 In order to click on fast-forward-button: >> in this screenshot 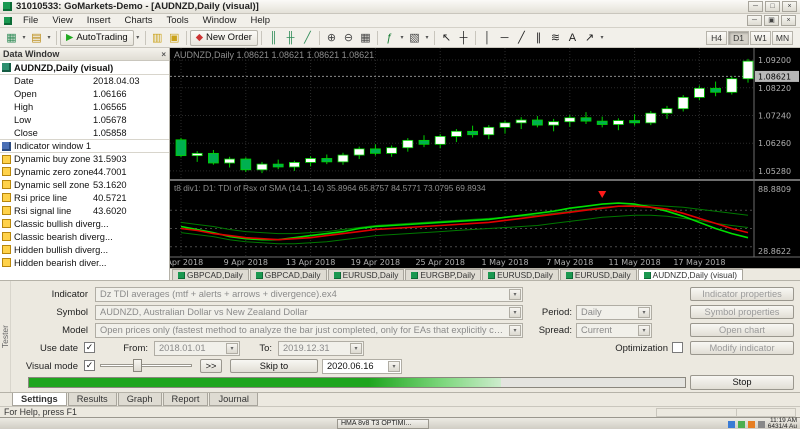, I will do `click(211, 366)`.